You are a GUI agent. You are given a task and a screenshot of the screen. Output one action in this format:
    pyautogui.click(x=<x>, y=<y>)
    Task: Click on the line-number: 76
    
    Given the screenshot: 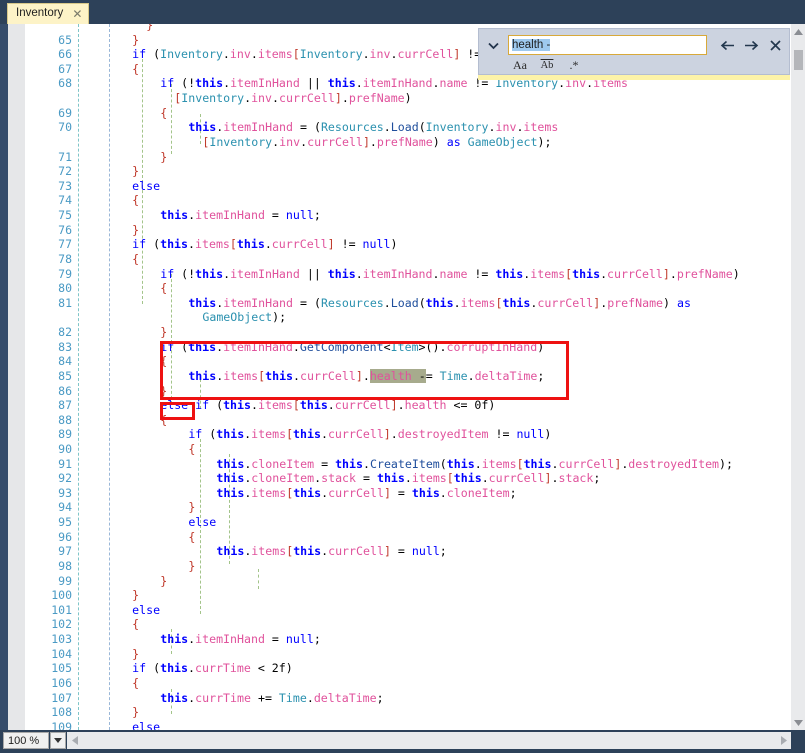 What is the action you would take?
    pyautogui.click(x=65, y=229)
    